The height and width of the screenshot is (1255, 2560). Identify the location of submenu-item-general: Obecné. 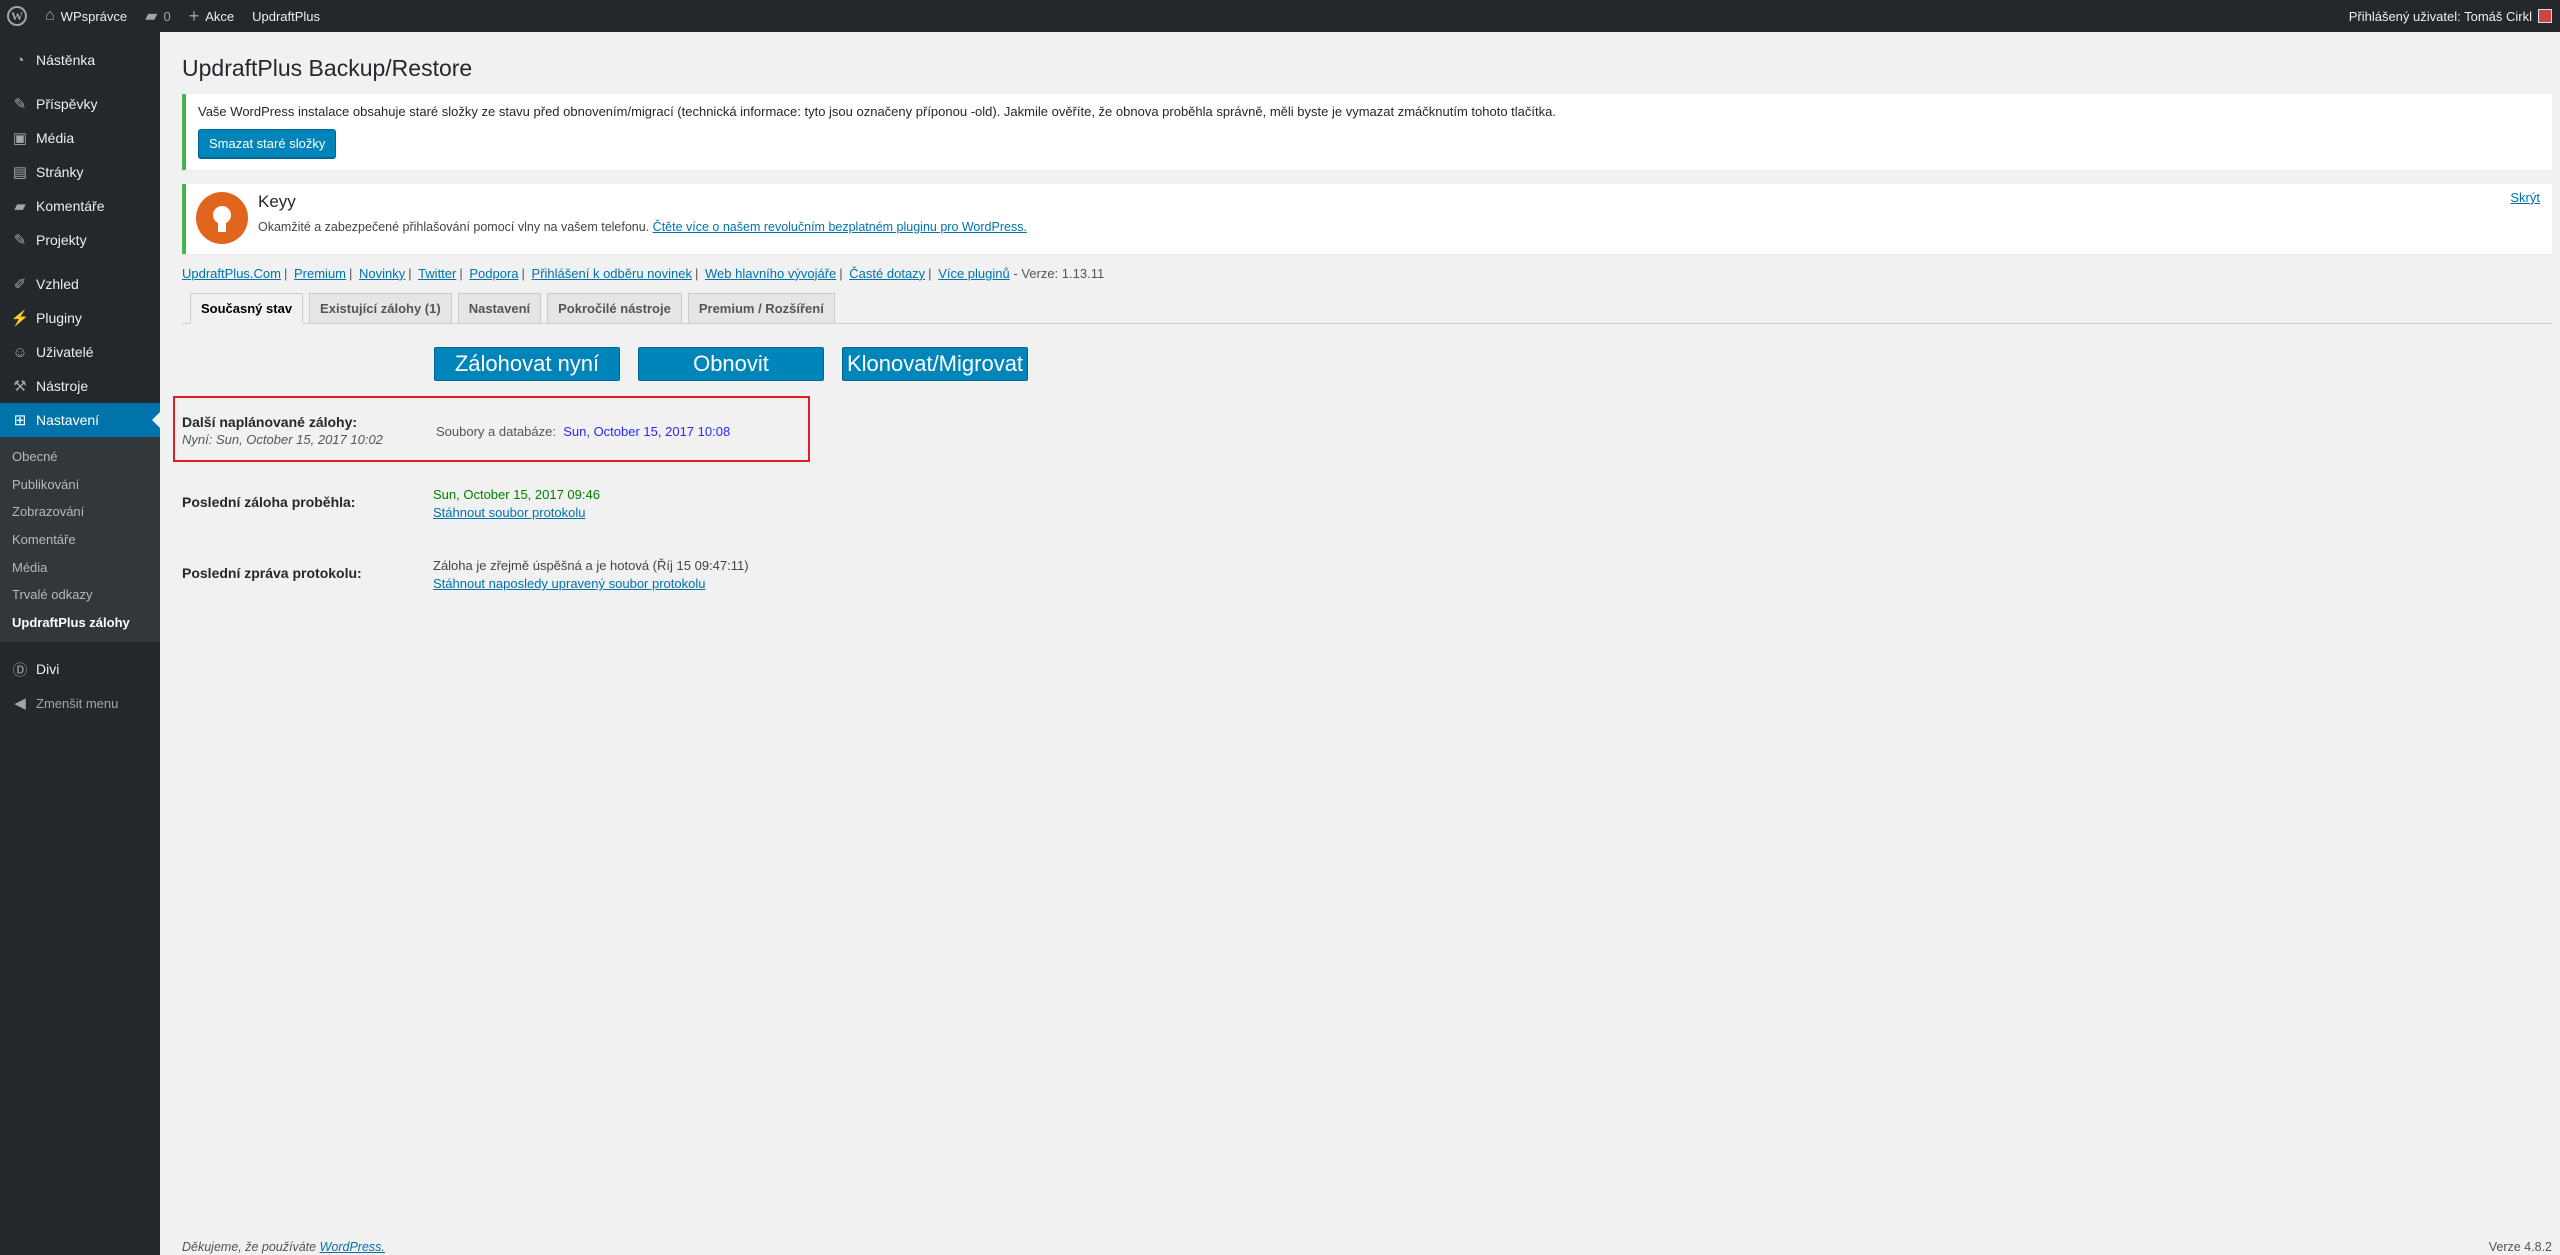
(80, 457).